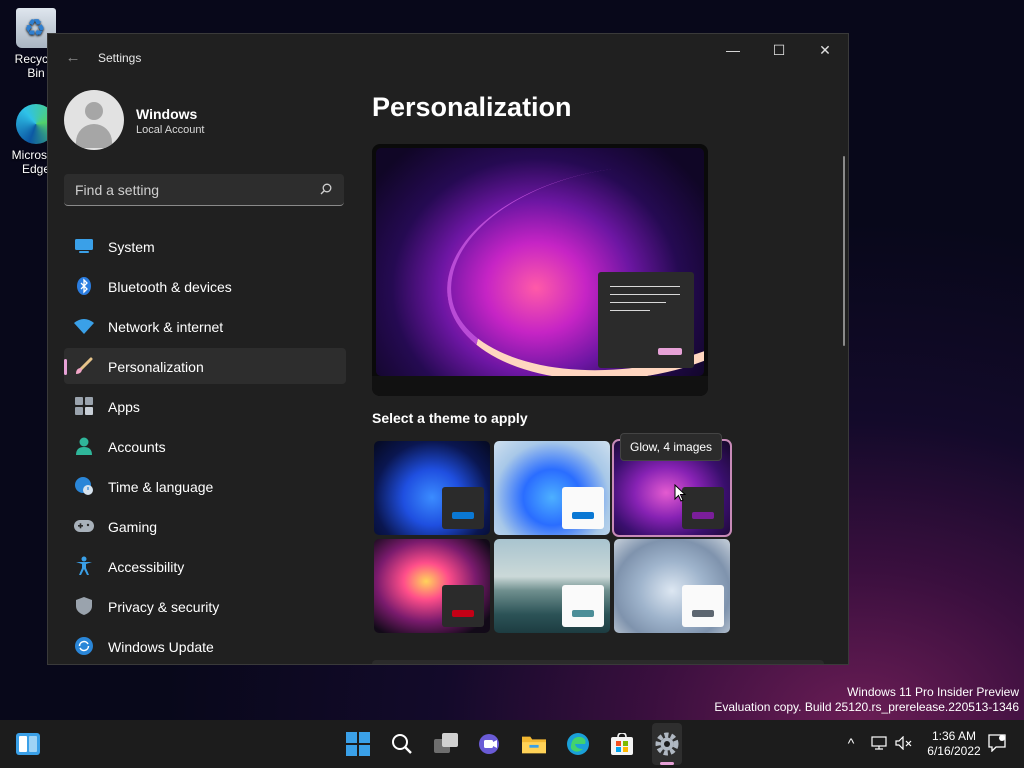 This screenshot has width=1024, height=768. I want to click on user-profile: Windows Local Account, so click(214, 121).